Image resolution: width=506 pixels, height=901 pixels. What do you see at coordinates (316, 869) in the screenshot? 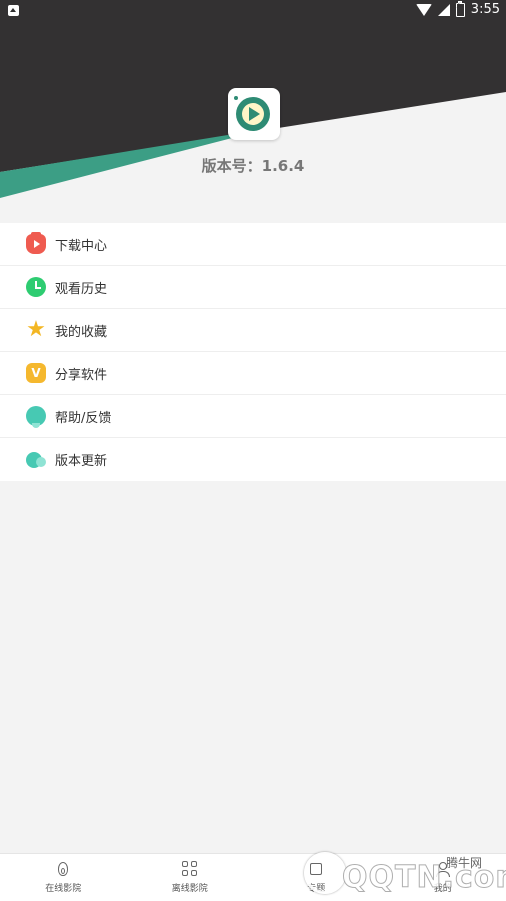
I see `topic-icon` at bounding box center [316, 869].